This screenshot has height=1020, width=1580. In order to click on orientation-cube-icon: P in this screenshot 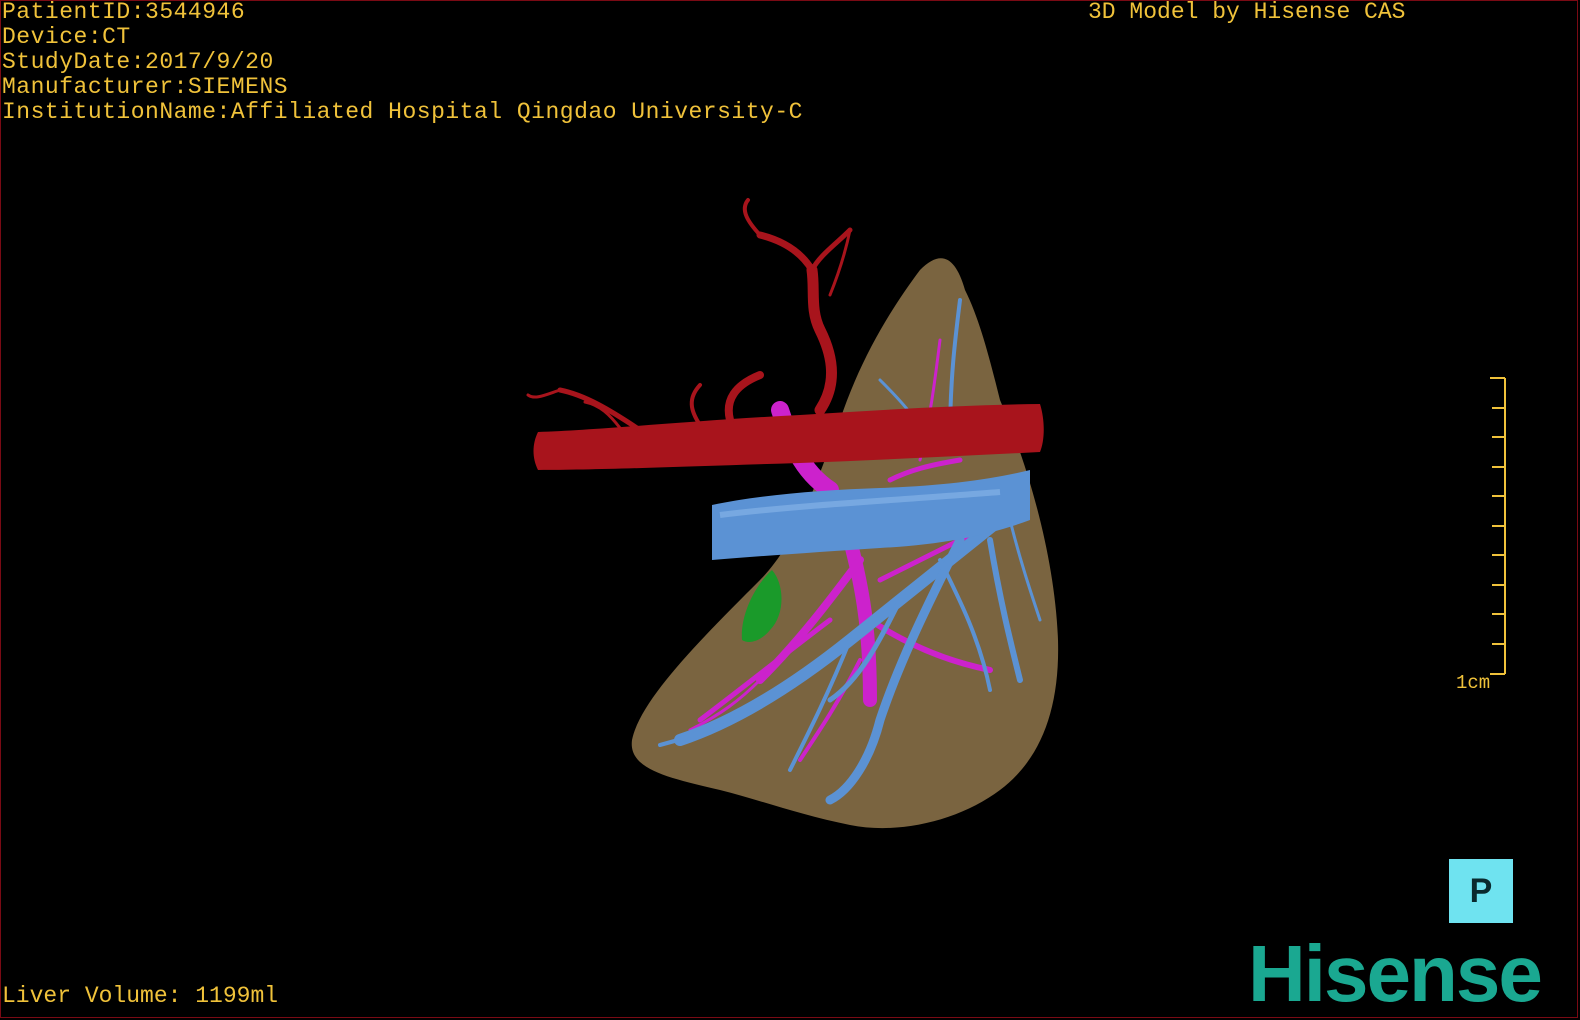, I will do `click(1481, 891)`.